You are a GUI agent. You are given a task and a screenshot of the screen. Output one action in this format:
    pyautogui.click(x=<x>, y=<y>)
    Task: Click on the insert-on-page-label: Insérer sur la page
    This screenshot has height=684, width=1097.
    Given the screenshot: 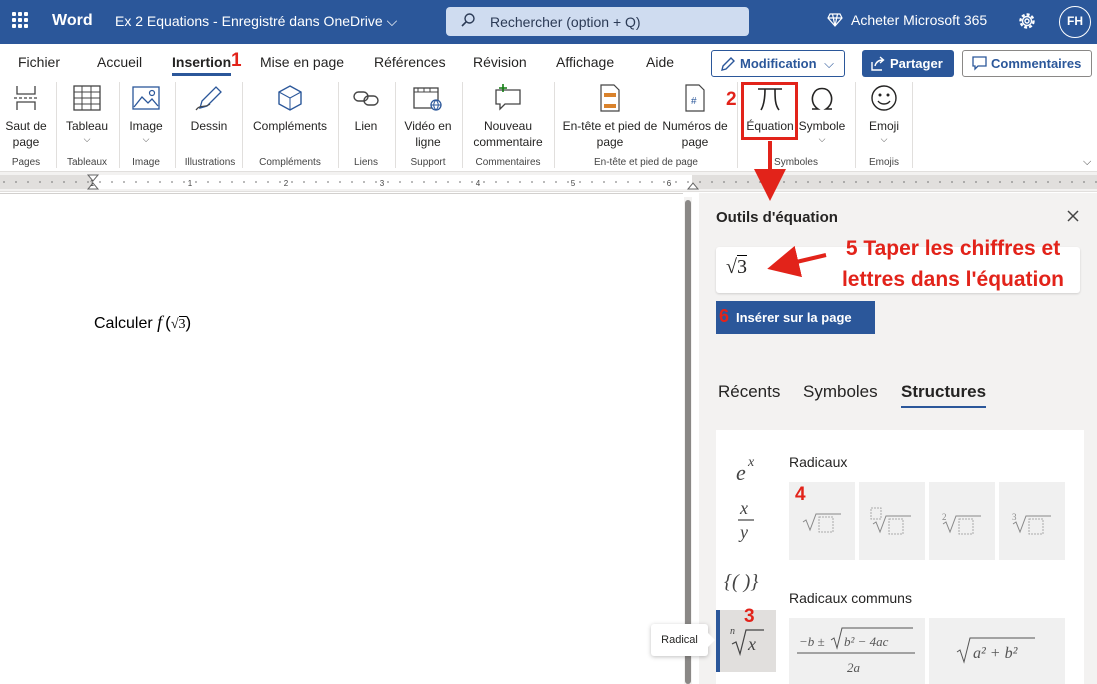 What is the action you would take?
    pyautogui.click(x=794, y=317)
    